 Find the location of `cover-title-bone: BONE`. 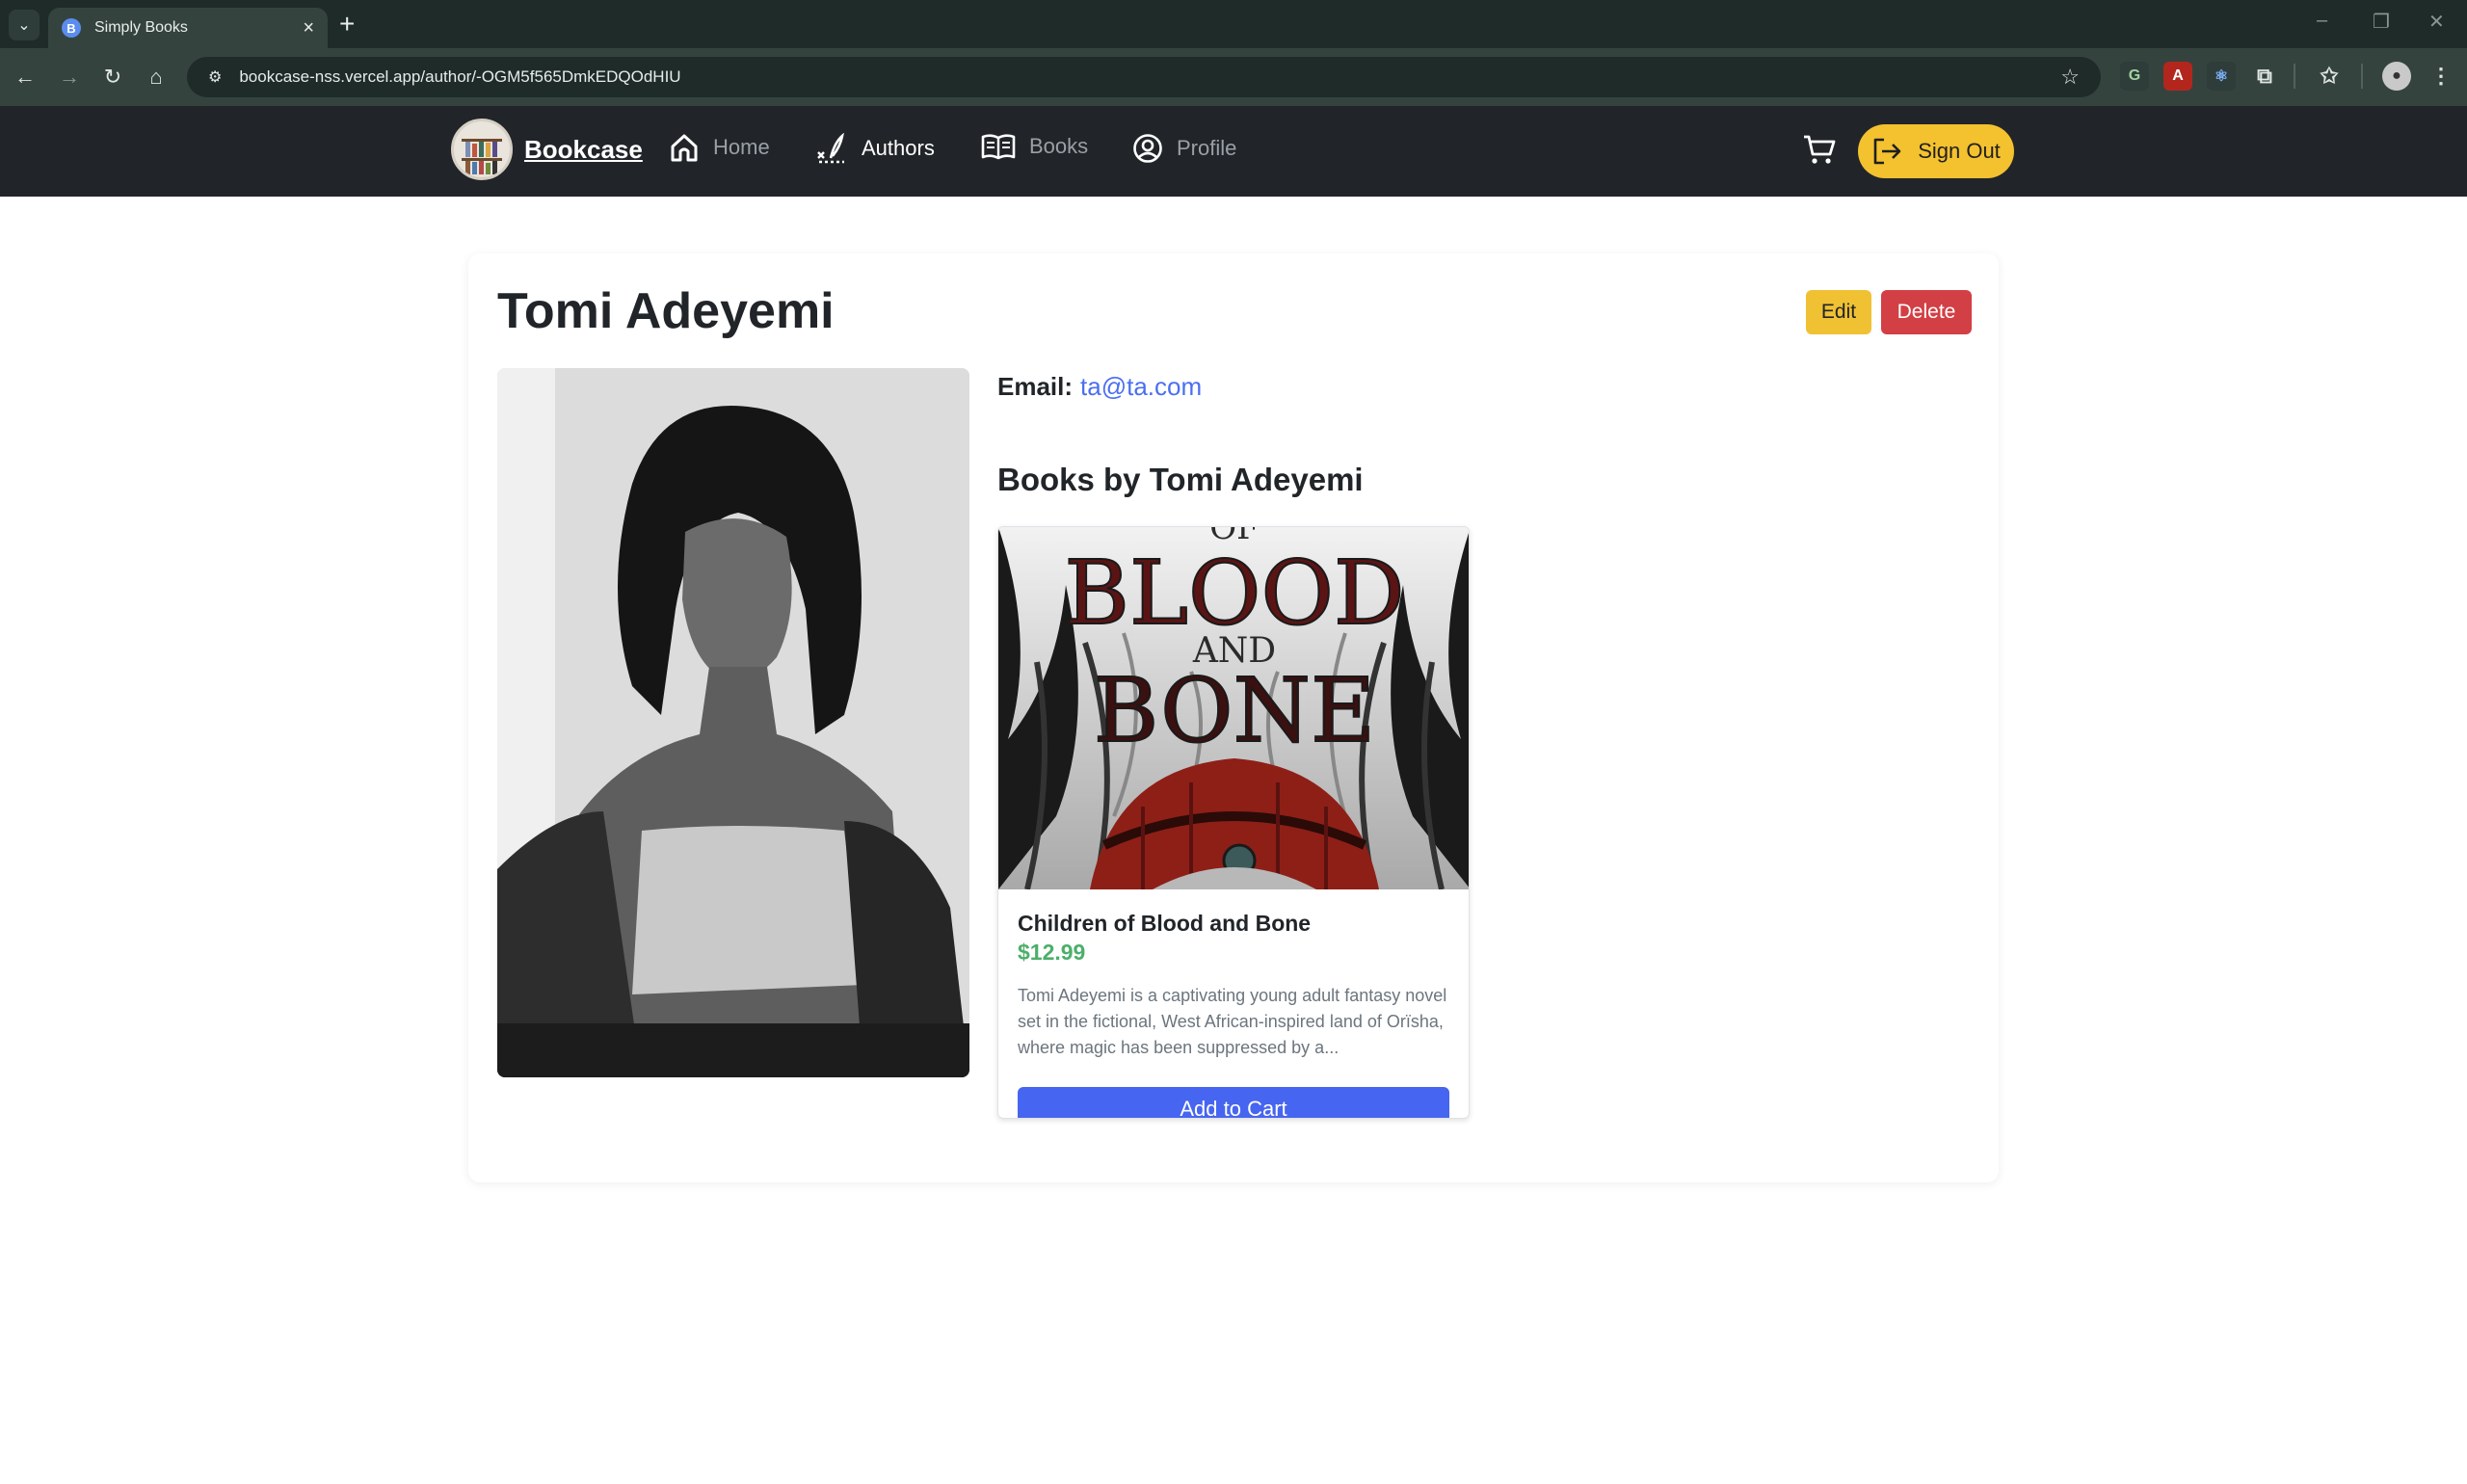

cover-title-bone: BONE is located at coordinates (1234, 710).